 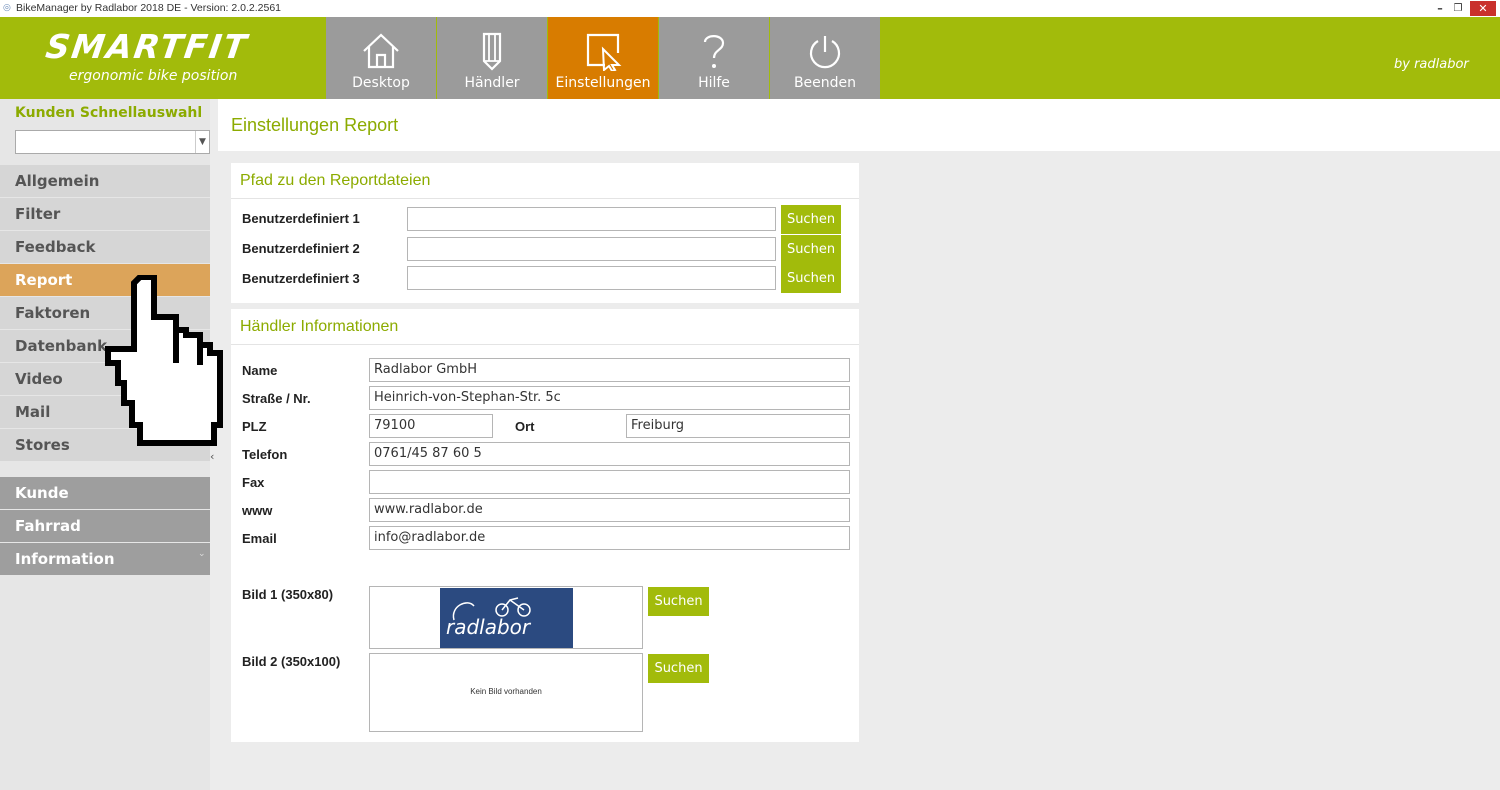 What do you see at coordinates (265, 454) in the screenshot?
I see `telefon-label: Telefon` at bounding box center [265, 454].